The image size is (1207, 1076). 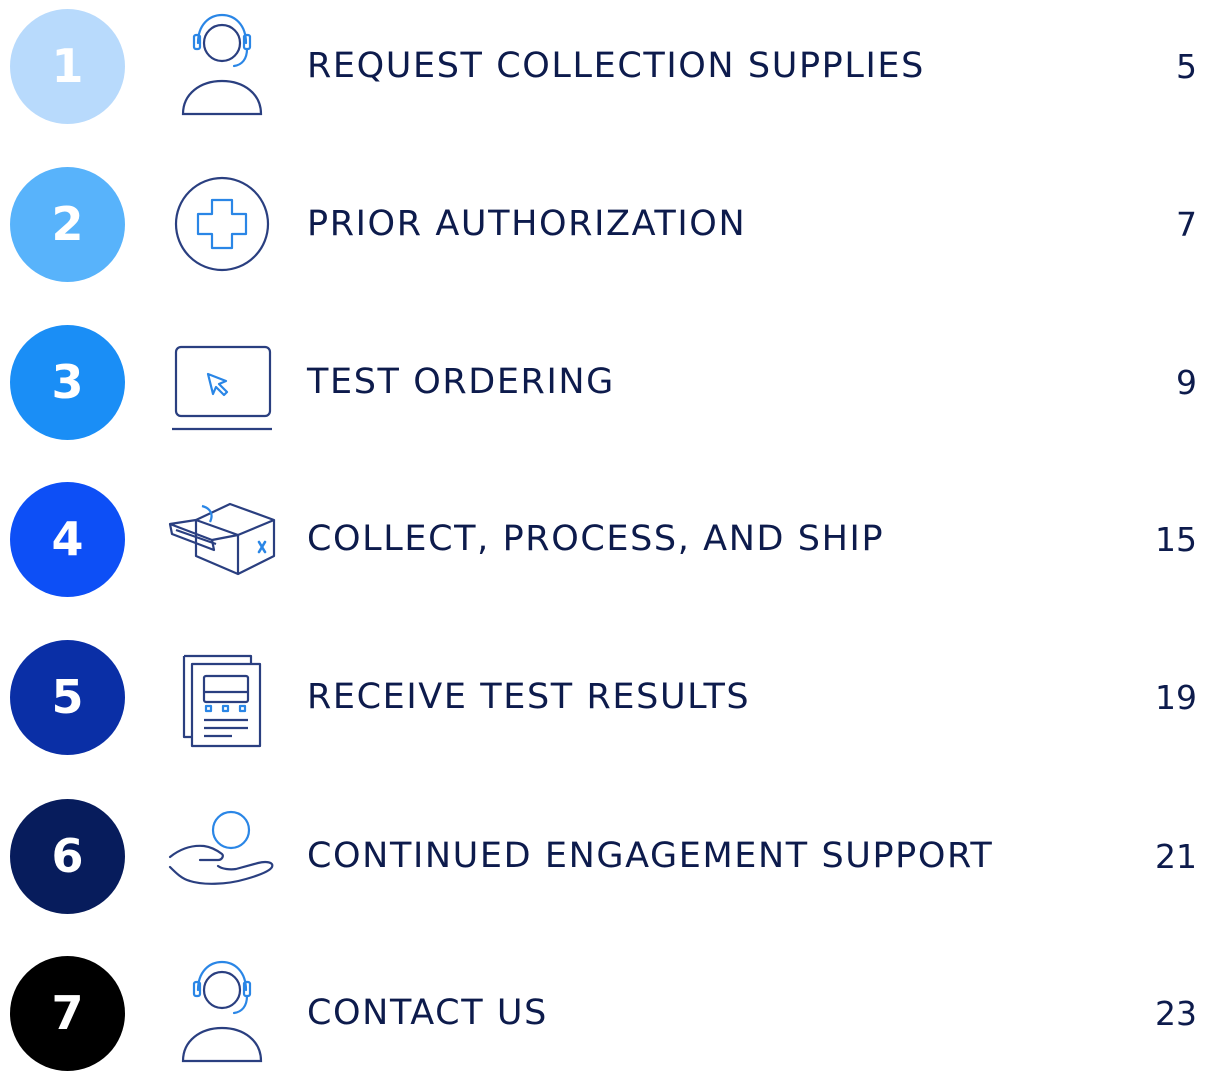 I want to click on toc-item-collect-process-ship: 4 COLLECT, PROCESS, AND SHIP 15, so click(x=603, y=542).